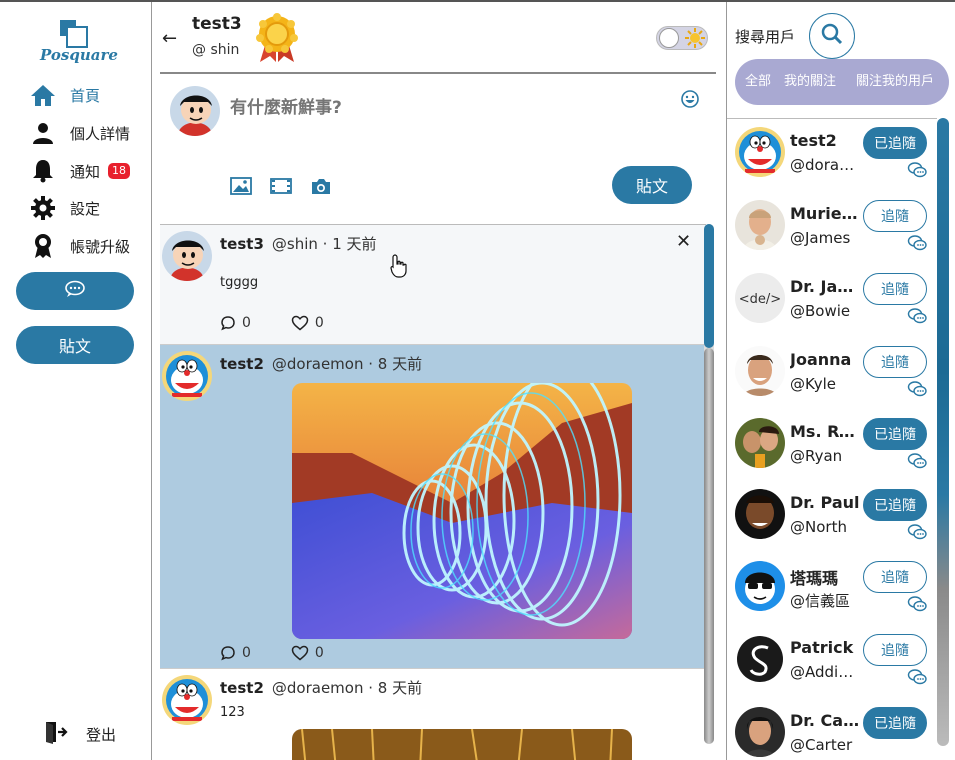 This screenshot has width=955, height=760. What do you see at coordinates (433, 714) in the screenshot?
I see `post-item: test2 @doraemon · 8 天前 123` at bounding box center [433, 714].